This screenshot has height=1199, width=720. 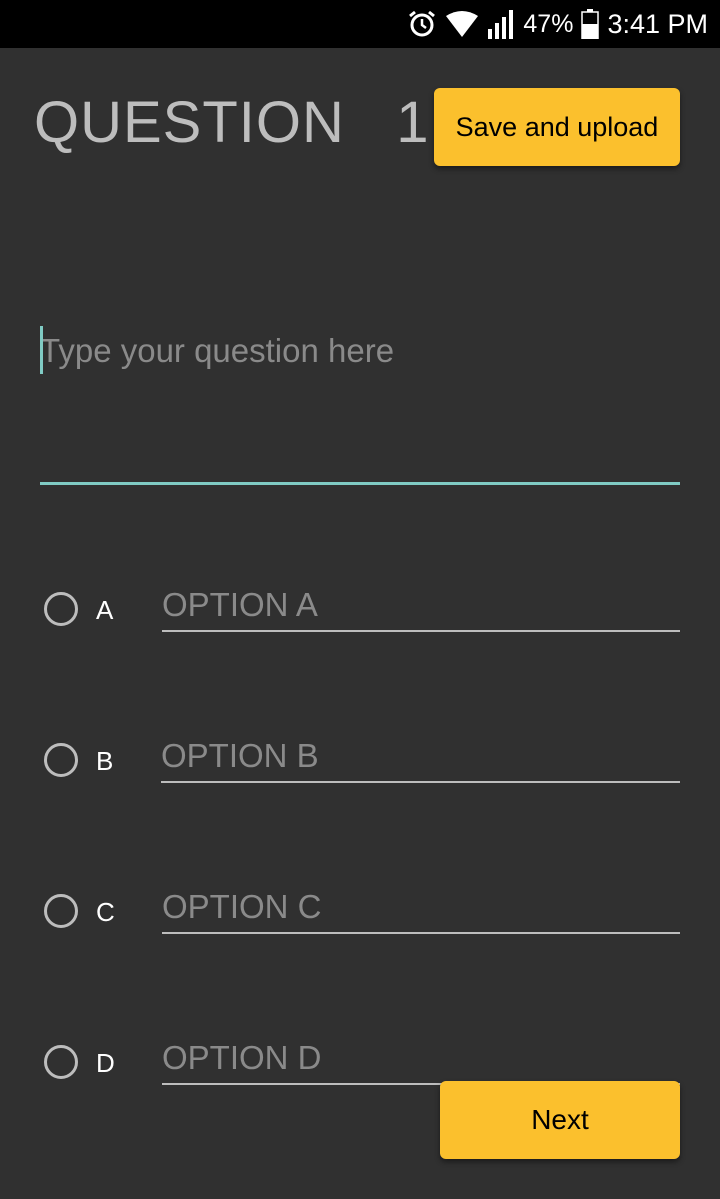 What do you see at coordinates (360, 483) in the screenshot?
I see `question-underline` at bounding box center [360, 483].